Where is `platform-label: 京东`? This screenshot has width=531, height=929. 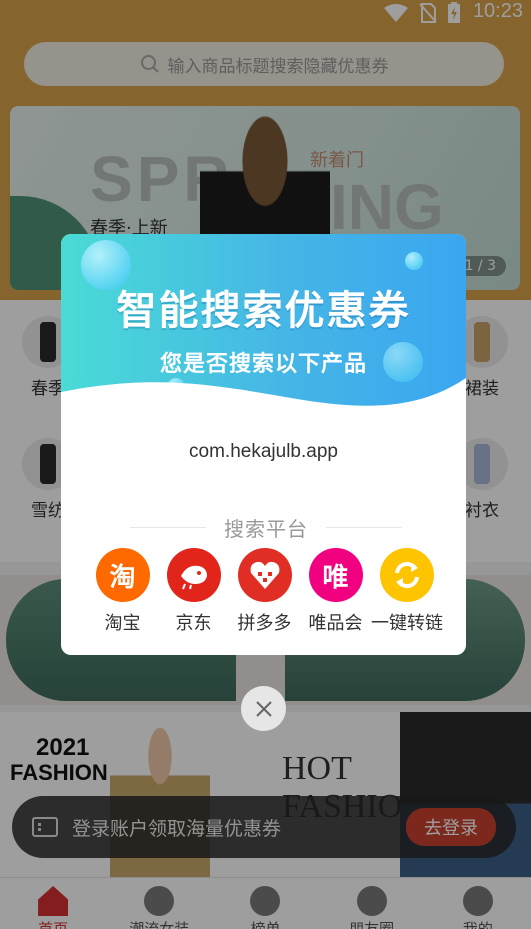
platform-label: 京东 is located at coordinates (193, 623).